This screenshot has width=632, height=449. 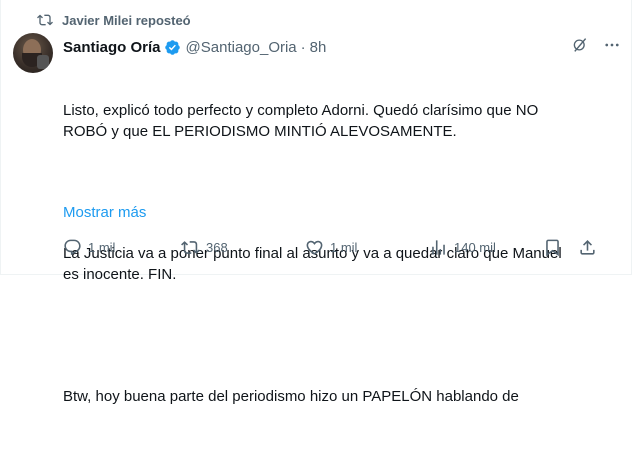 I want to click on share-icon, so click(x=587, y=247).